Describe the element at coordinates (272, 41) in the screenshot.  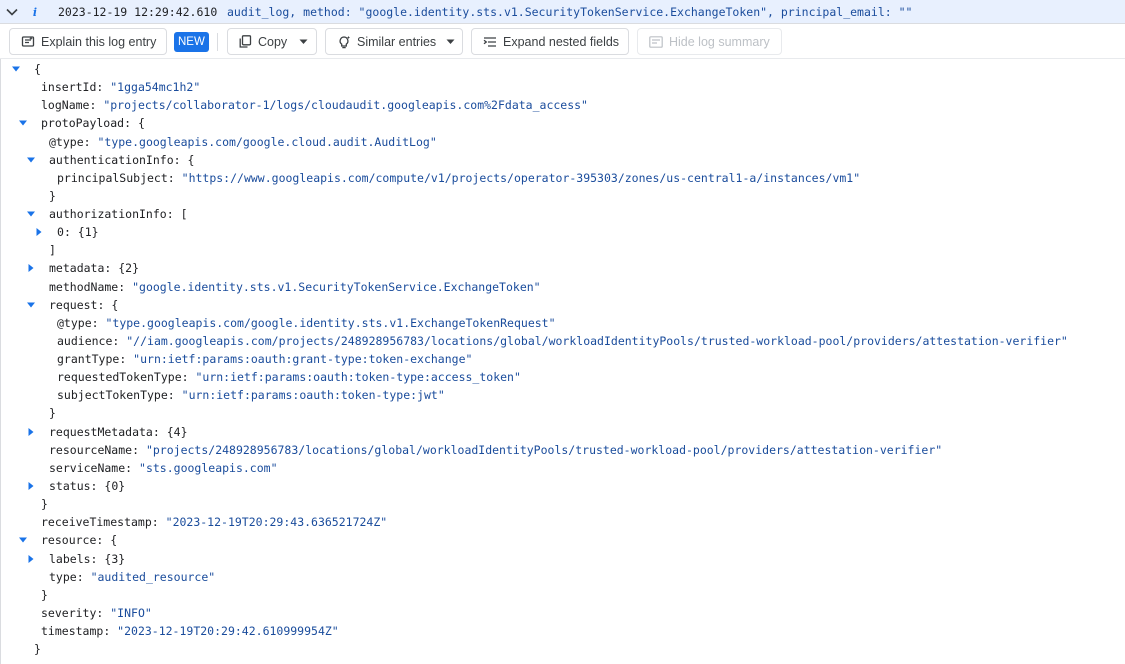
I see `copy-button: Copy` at that location.